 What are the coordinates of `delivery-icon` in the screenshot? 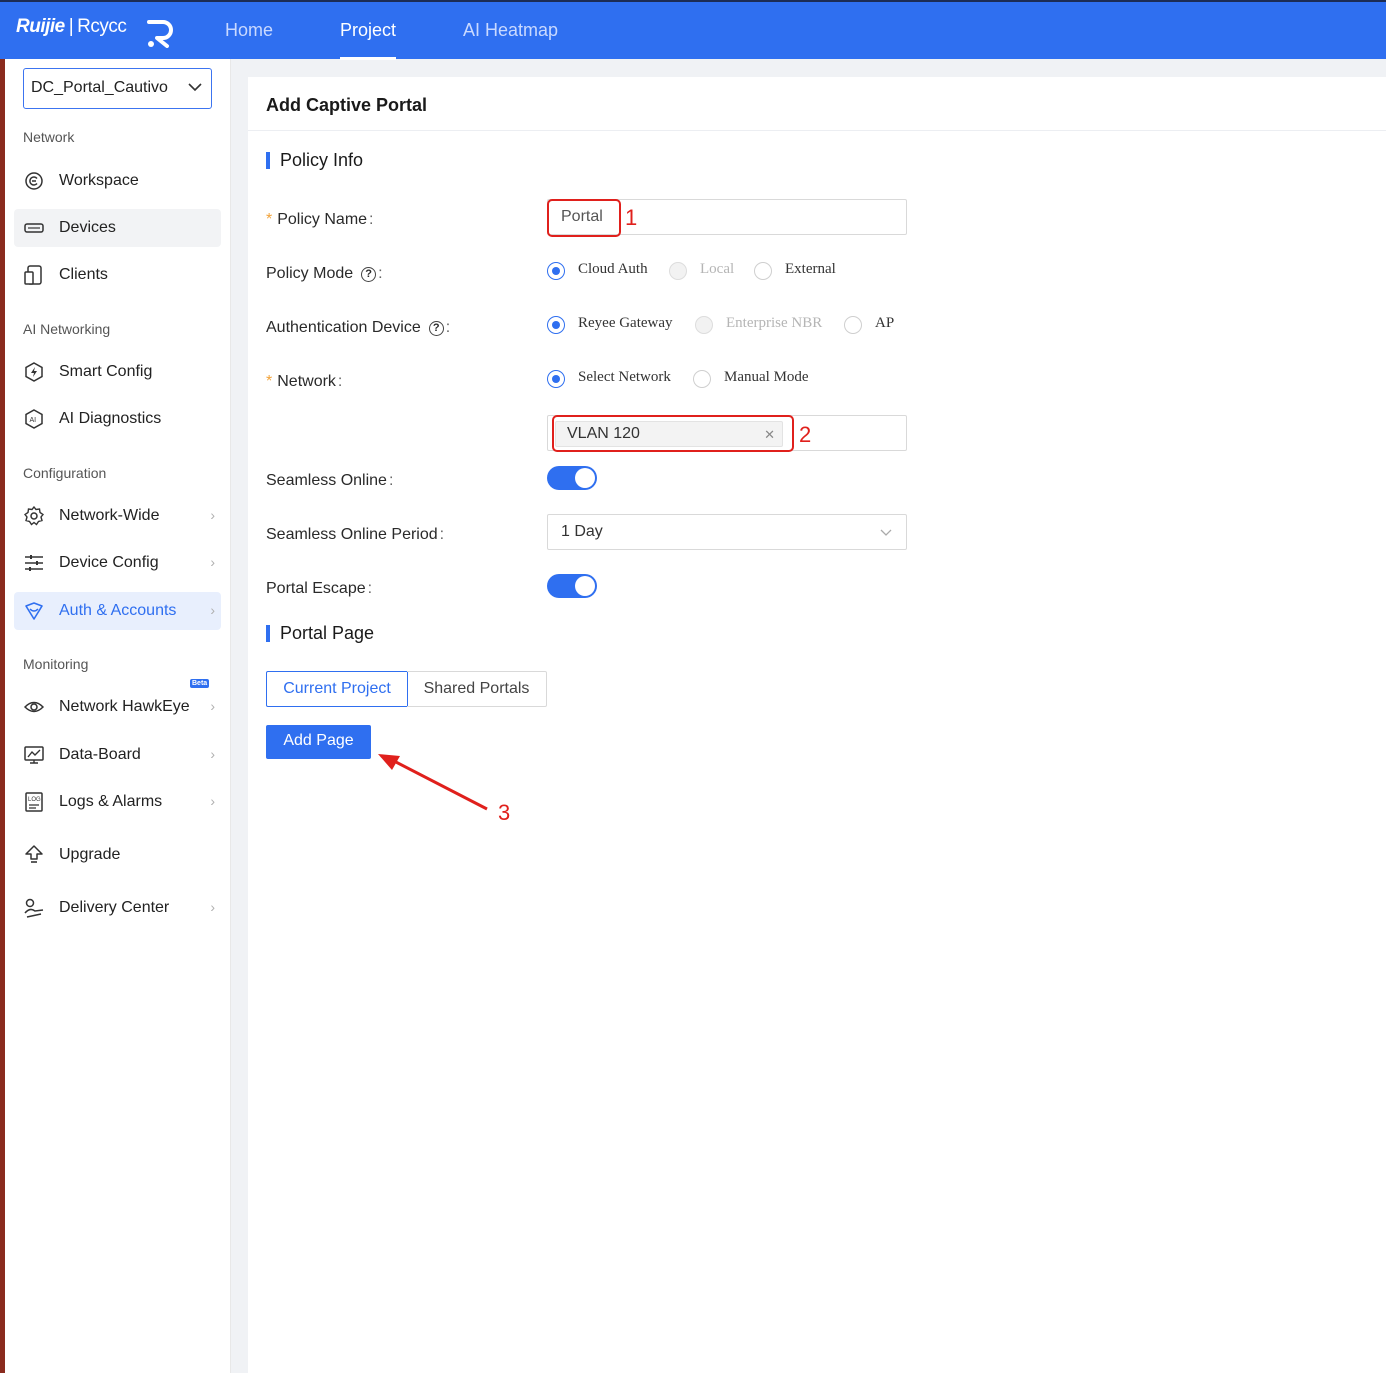 It's located at (34, 908).